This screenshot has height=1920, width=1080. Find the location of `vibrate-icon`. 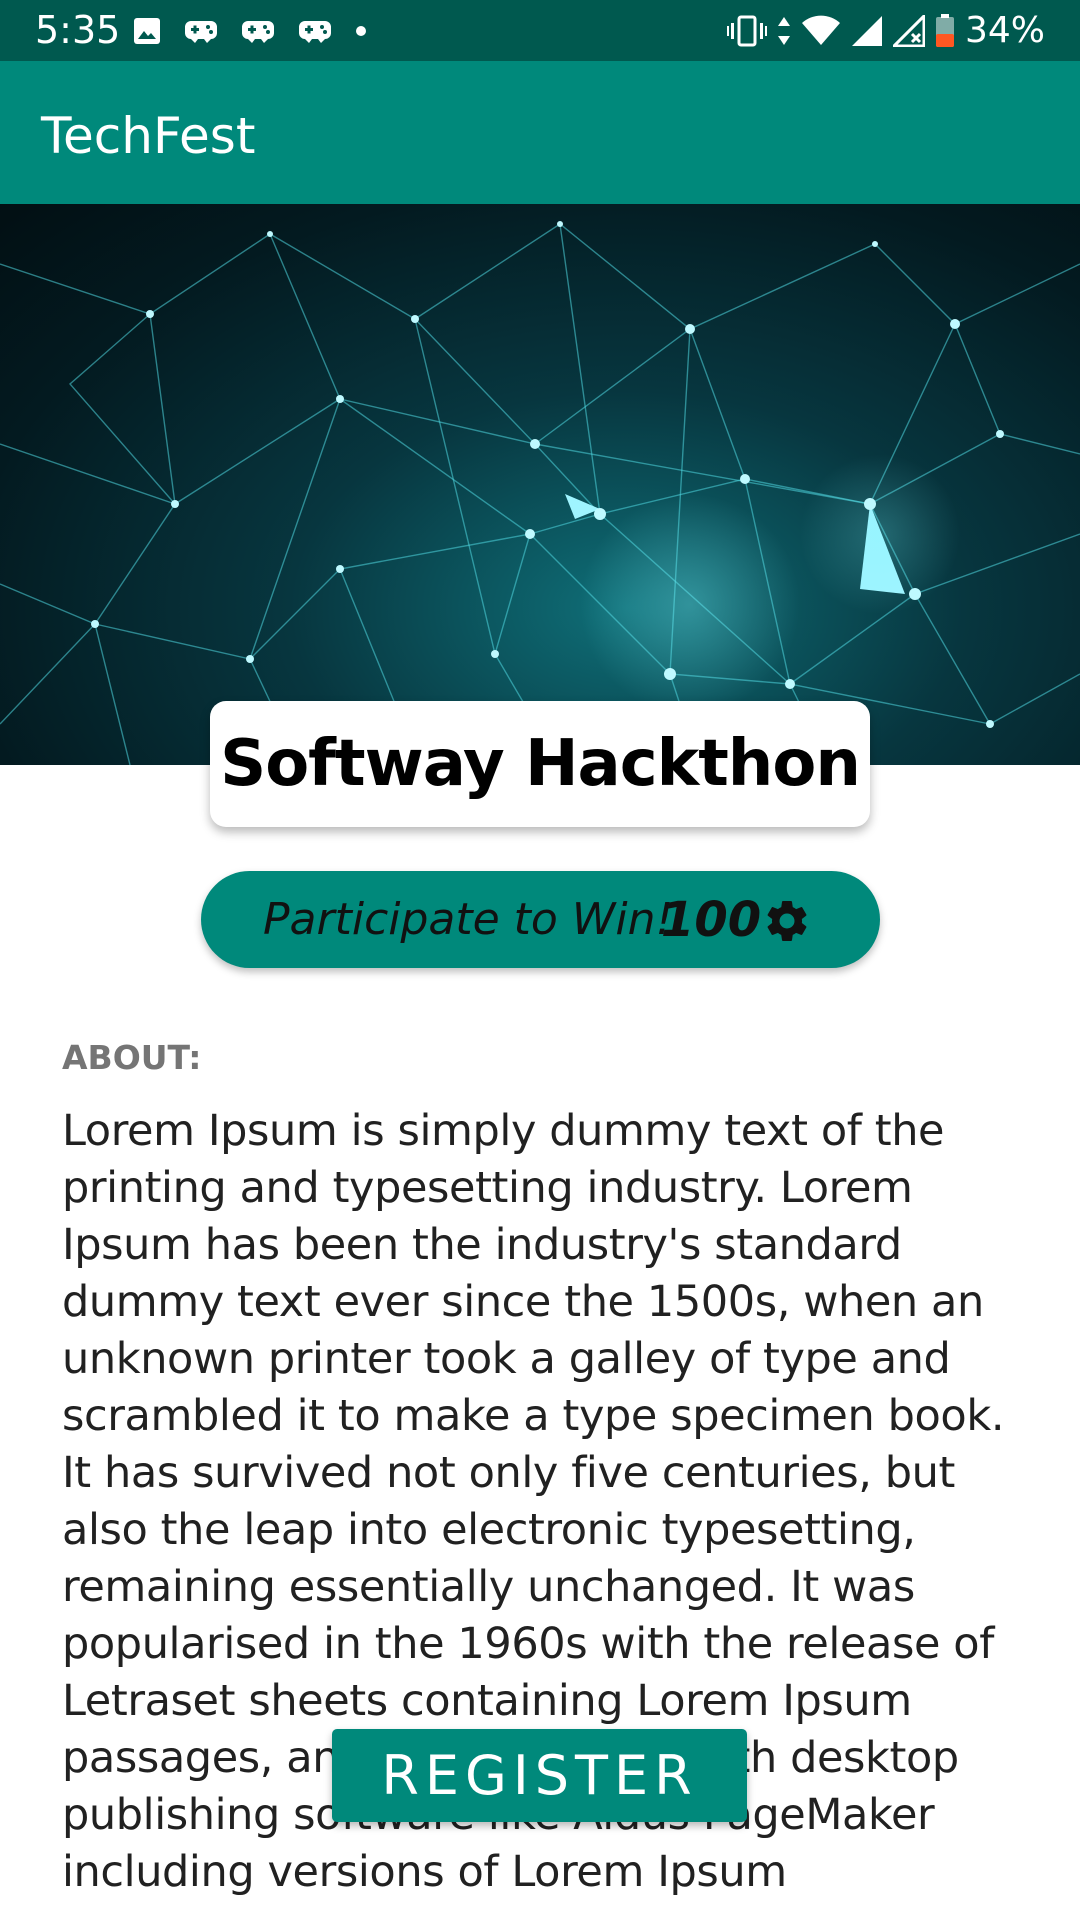

vibrate-icon is located at coordinates (746, 30).